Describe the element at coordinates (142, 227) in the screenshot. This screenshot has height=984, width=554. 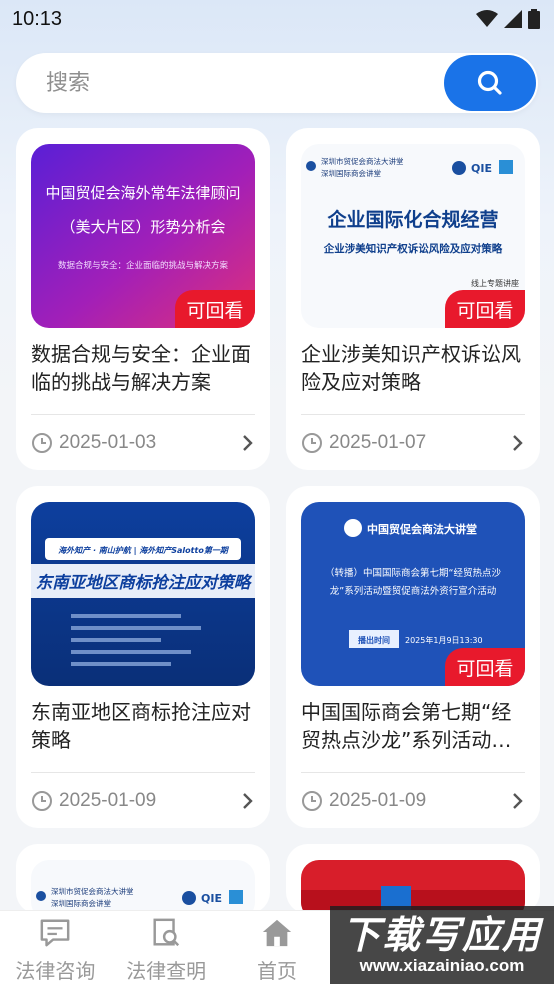
I see `thumb-line2: （美大片区）形势分析会` at that location.